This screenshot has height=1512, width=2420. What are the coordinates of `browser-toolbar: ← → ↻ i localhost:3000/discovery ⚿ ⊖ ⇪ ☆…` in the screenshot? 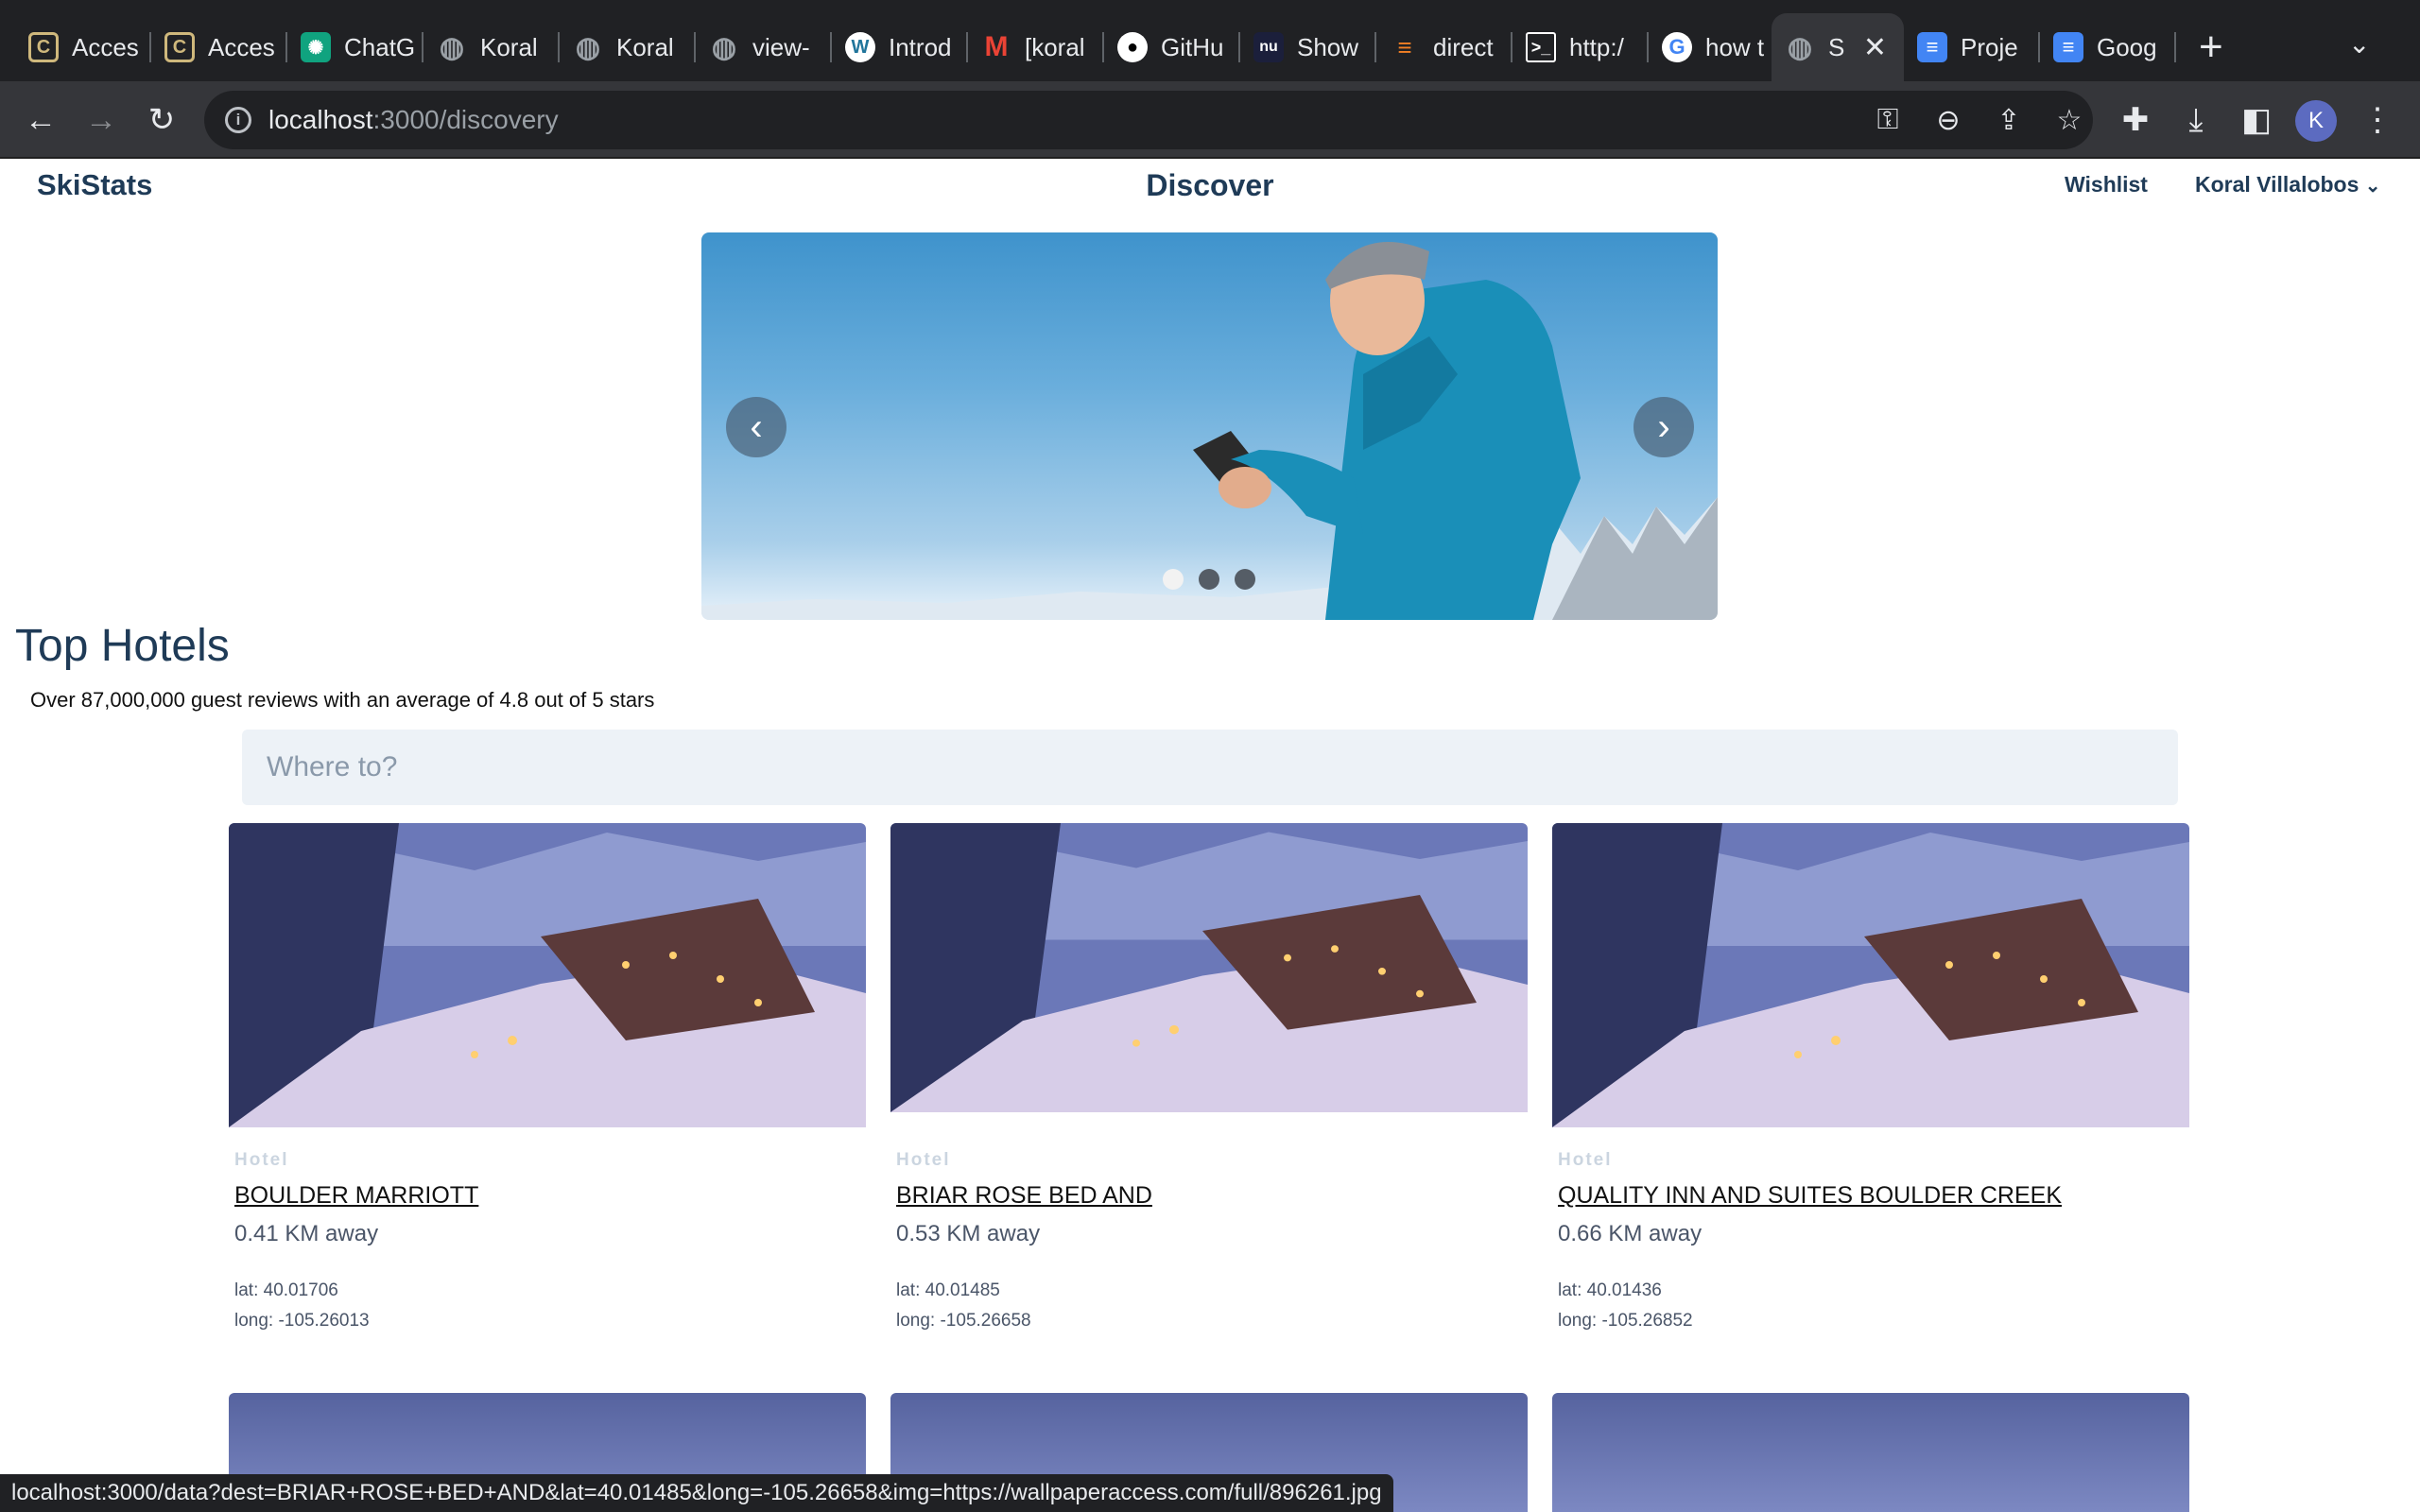 It's located at (1210, 120).